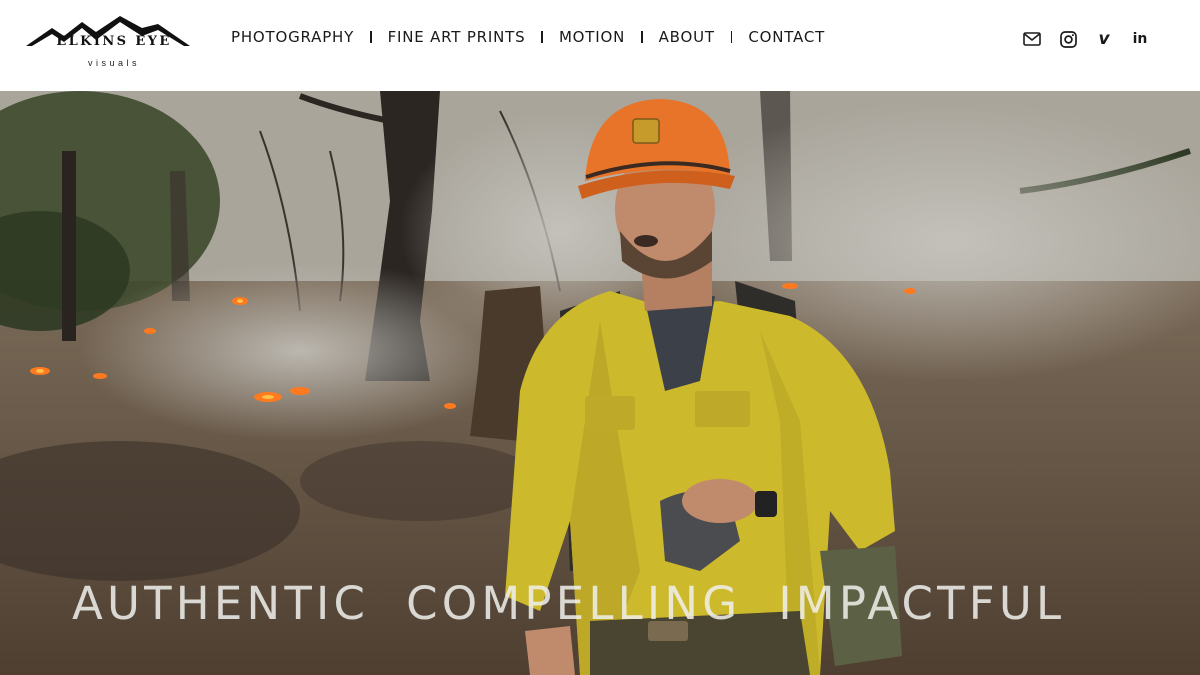 The image size is (1200, 675). I want to click on nav-contact: CONTACT, so click(786, 37).